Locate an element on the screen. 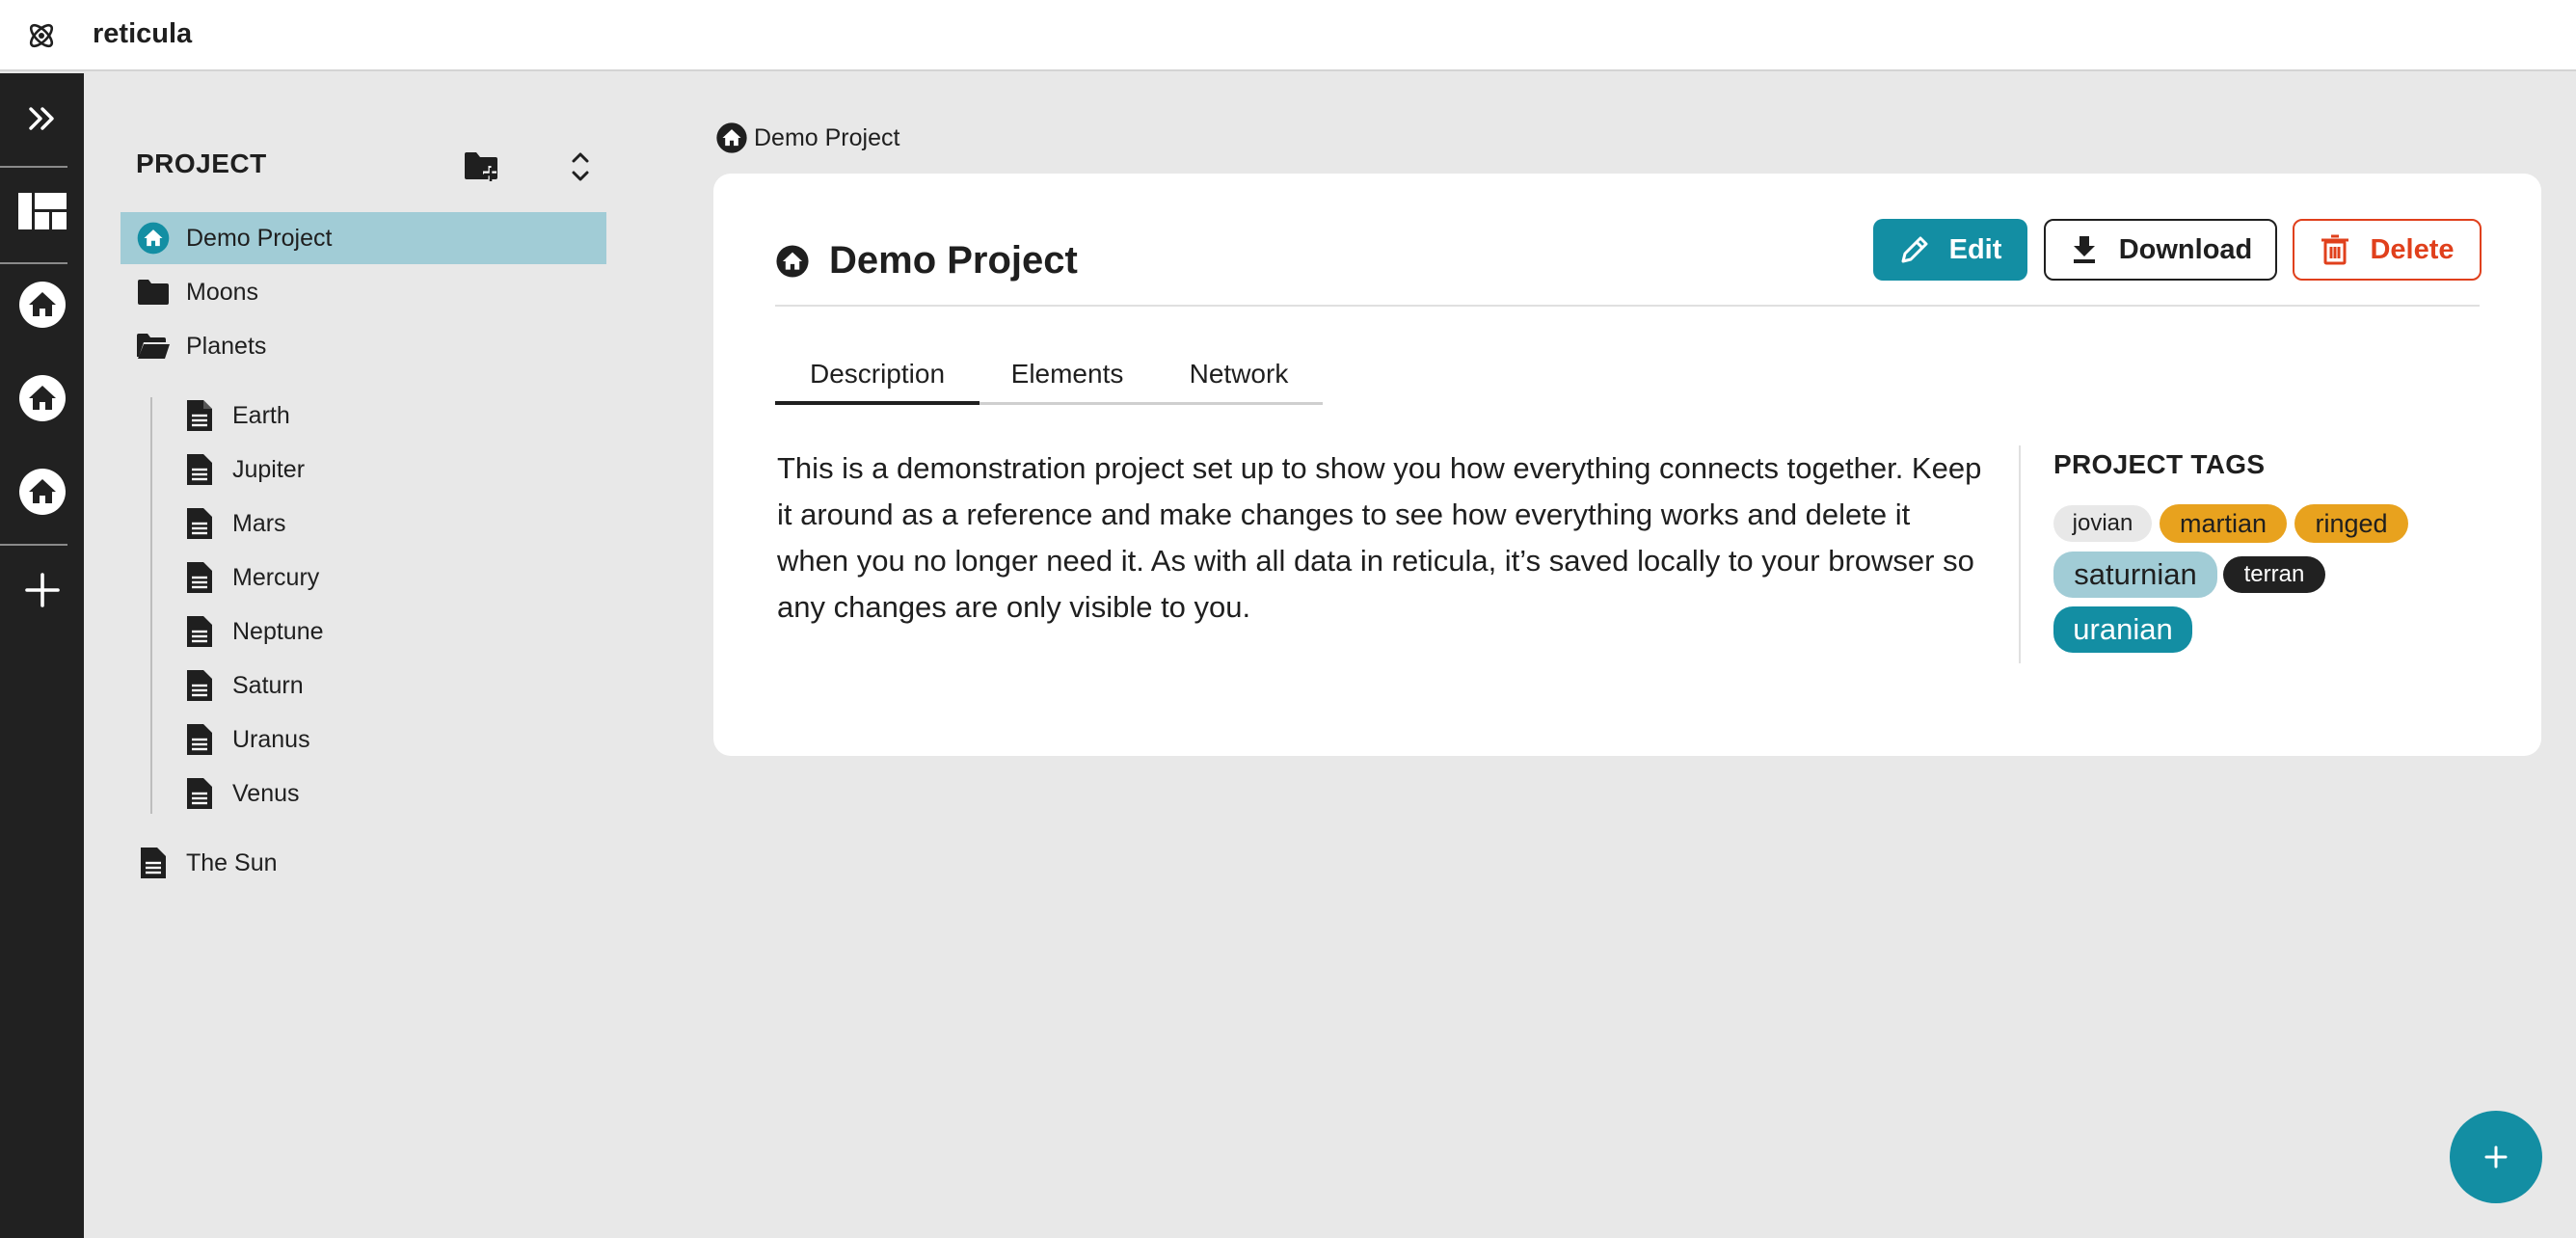  tree-item-jupiter: Jupiter is located at coordinates (244, 470).